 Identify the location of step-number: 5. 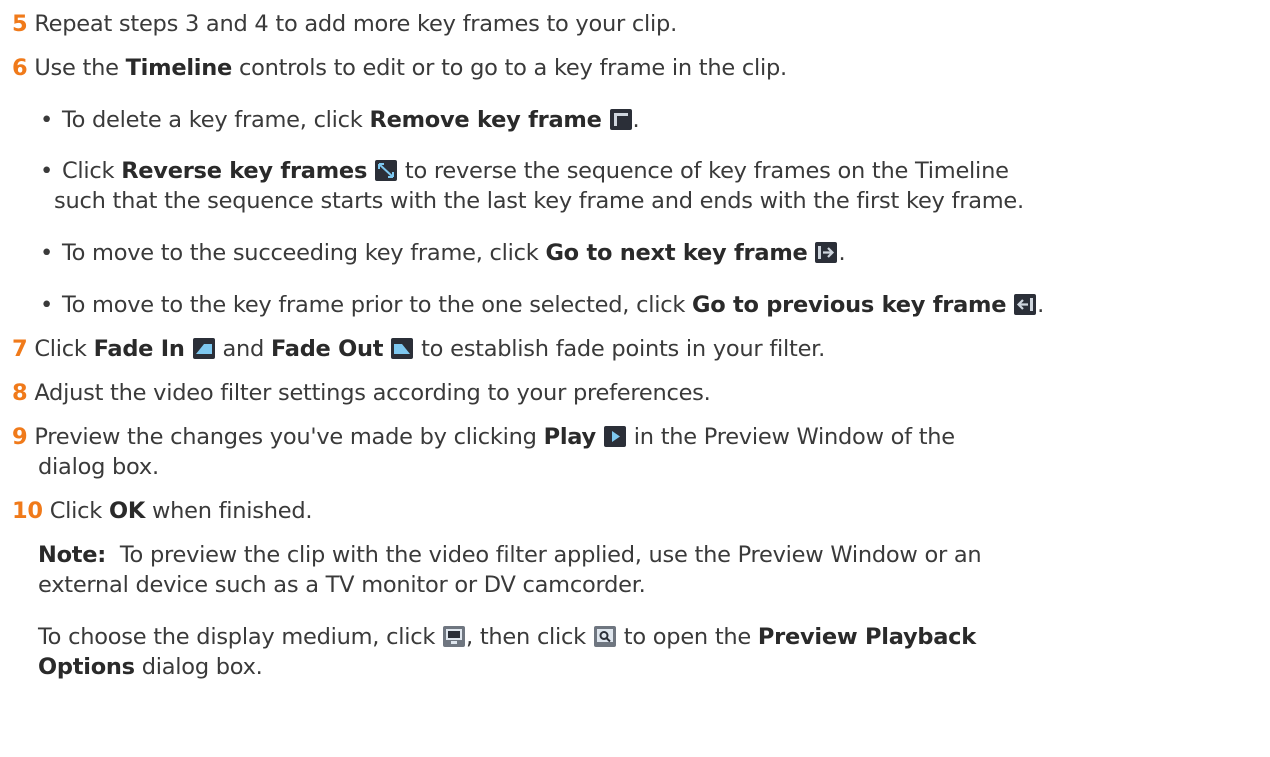
(20, 24).